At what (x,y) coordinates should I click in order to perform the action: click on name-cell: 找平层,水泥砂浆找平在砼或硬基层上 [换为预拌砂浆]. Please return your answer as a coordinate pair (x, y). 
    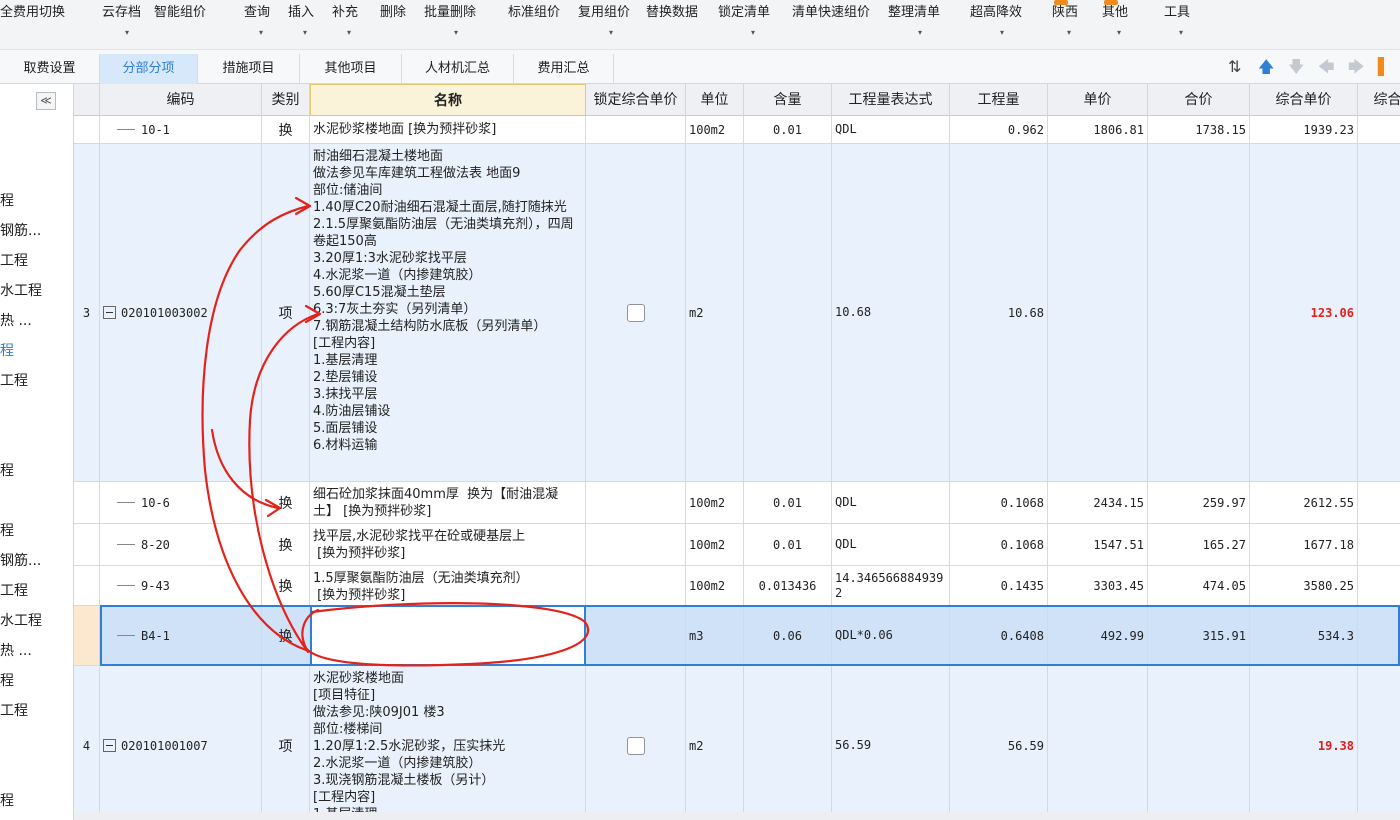
    Looking at the image, I should click on (448, 544).